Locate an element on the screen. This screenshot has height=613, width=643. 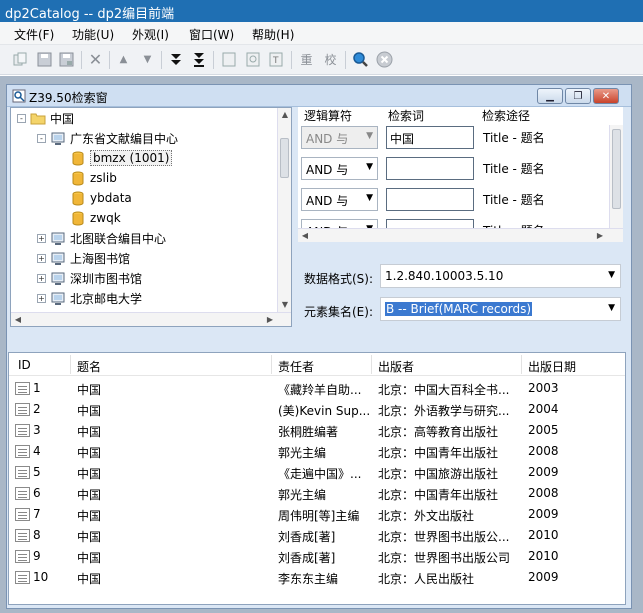
table-cell: 郭光主编 is located at coordinates (302, 495).